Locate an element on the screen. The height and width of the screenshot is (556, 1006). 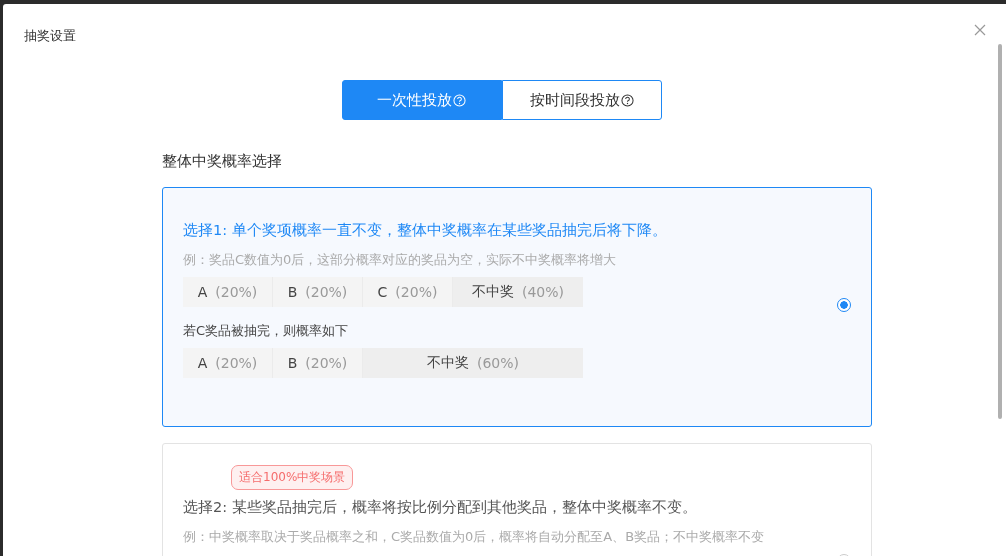
radio-button is located at coordinates (844, 304).